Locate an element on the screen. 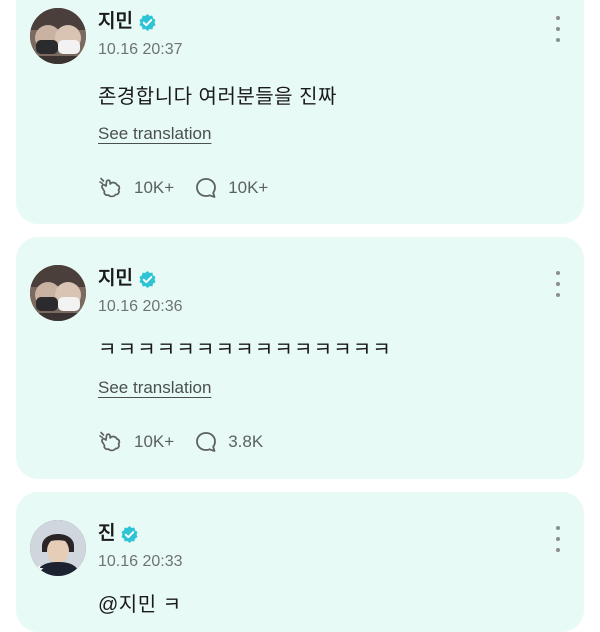 The width and height of the screenshot is (600, 632). comment-count: 3.8K is located at coordinates (246, 441).